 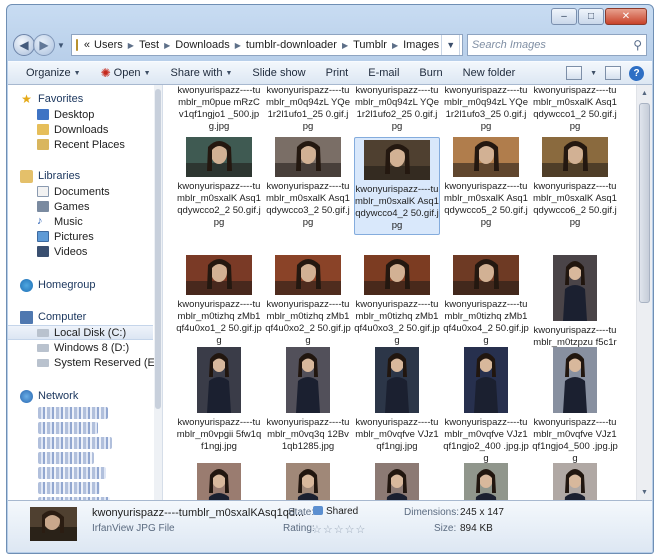 What do you see at coordinates (85, 191) in the screenshot?
I see `nav-item-documents: Documents` at bounding box center [85, 191].